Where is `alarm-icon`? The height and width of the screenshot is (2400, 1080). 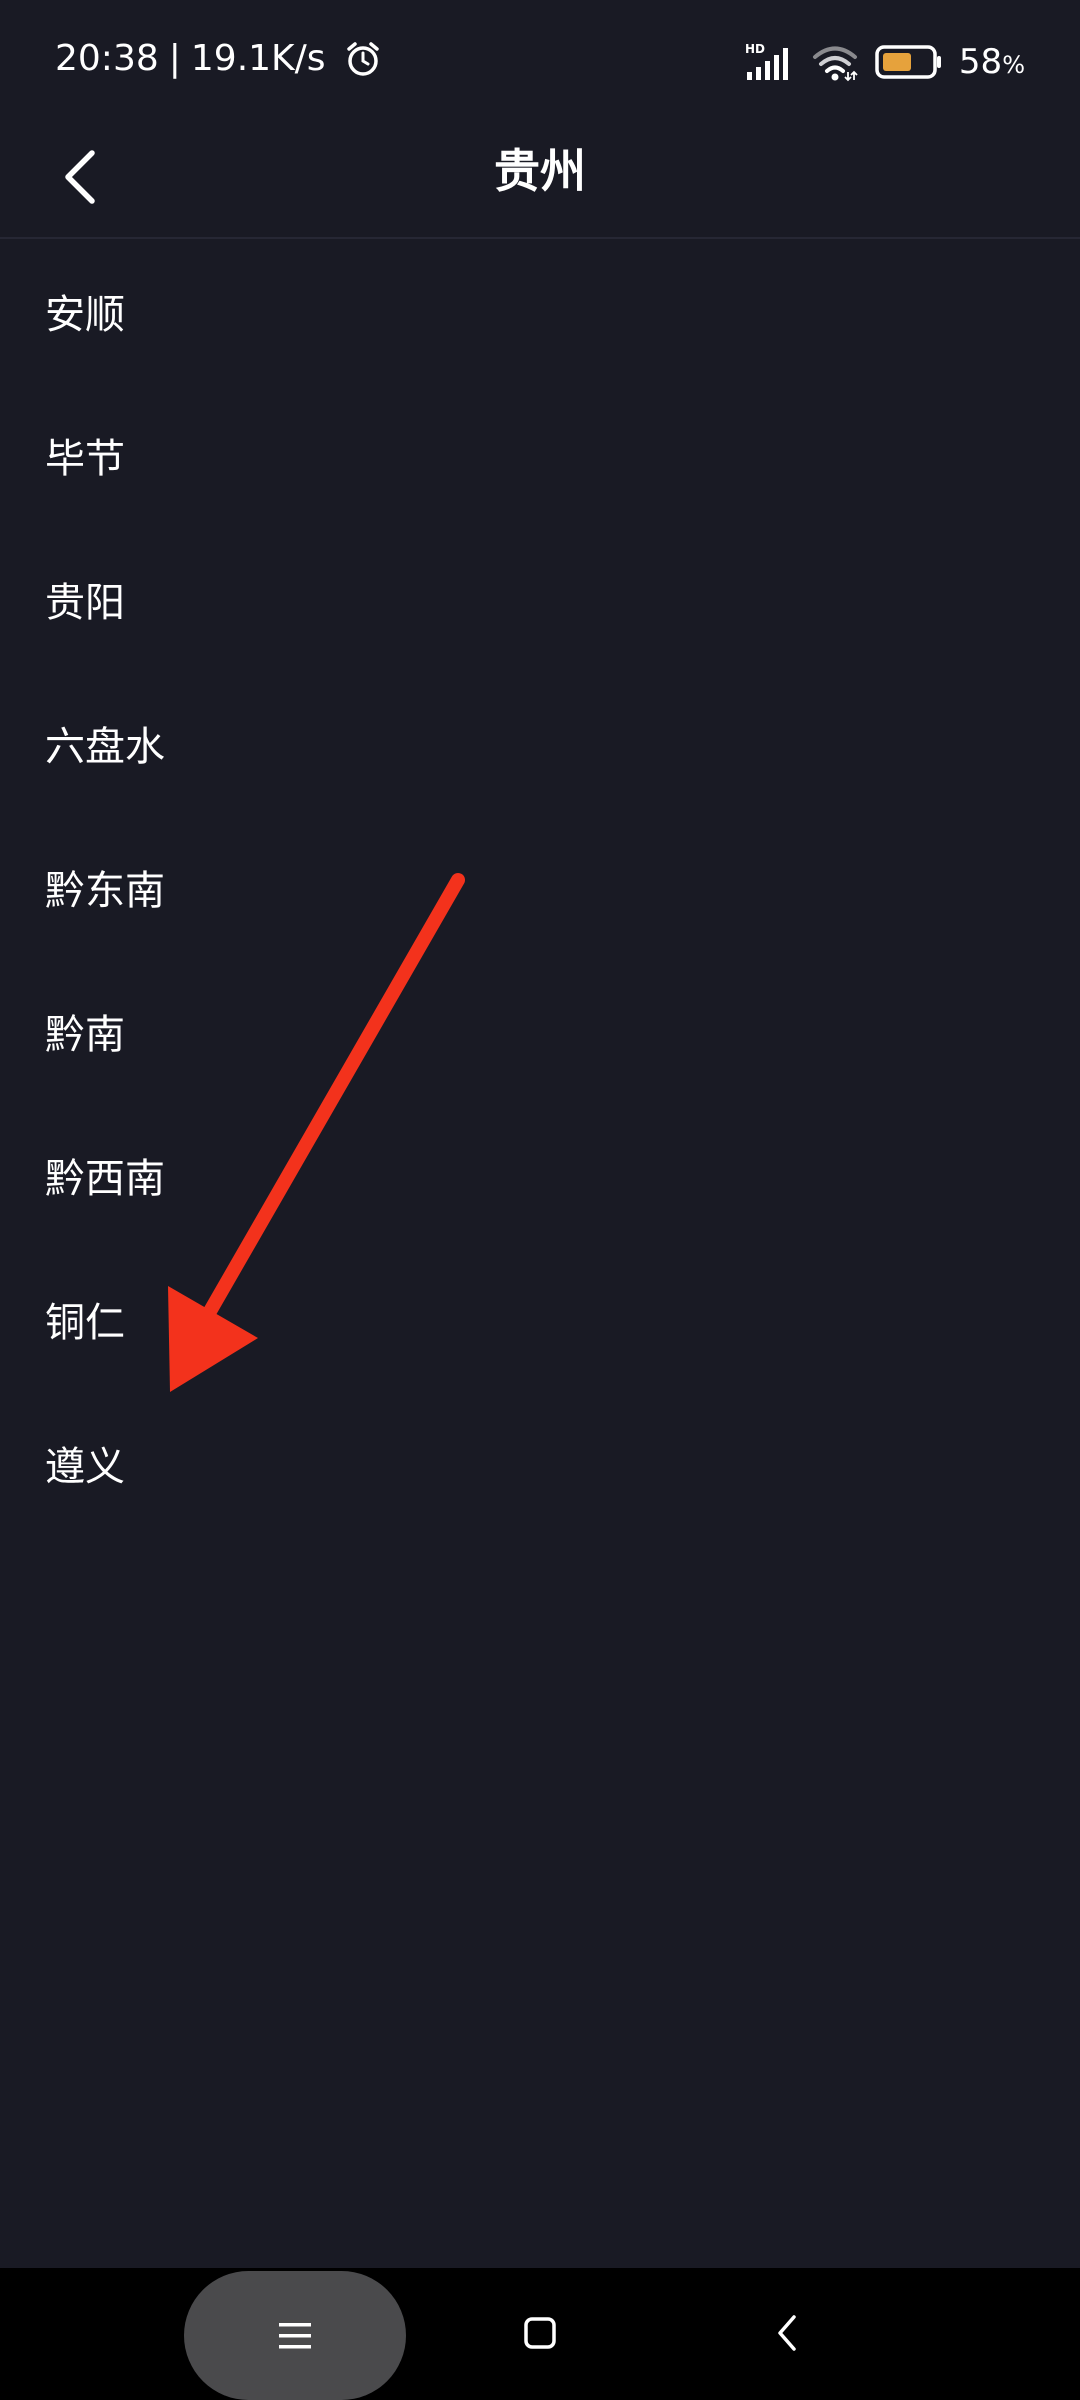
alarm-icon is located at coordinates (362, 58).